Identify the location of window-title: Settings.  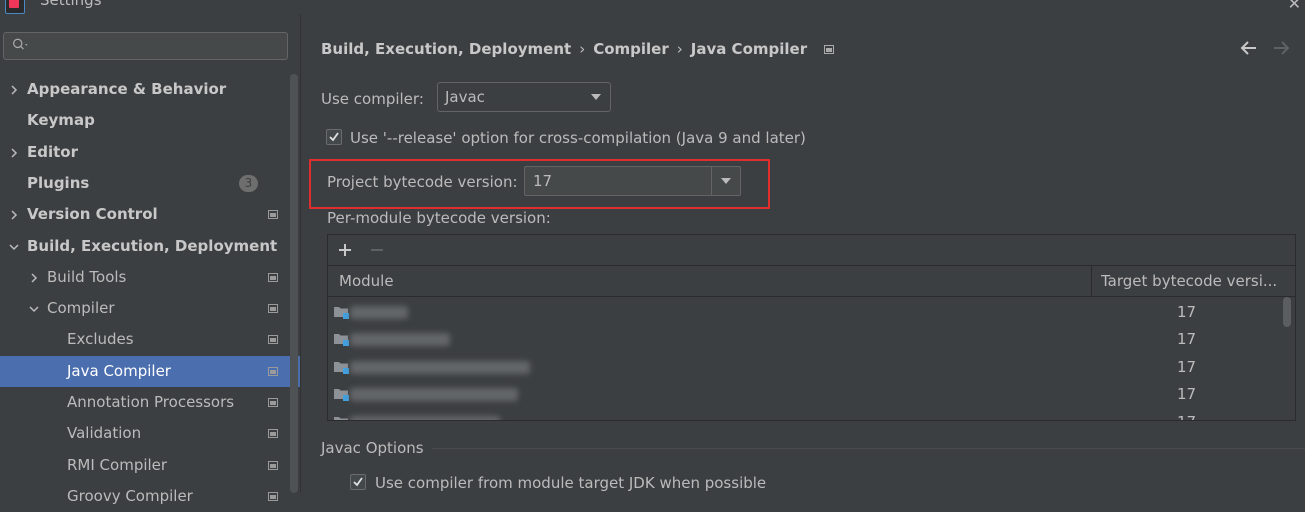
(71, 4).